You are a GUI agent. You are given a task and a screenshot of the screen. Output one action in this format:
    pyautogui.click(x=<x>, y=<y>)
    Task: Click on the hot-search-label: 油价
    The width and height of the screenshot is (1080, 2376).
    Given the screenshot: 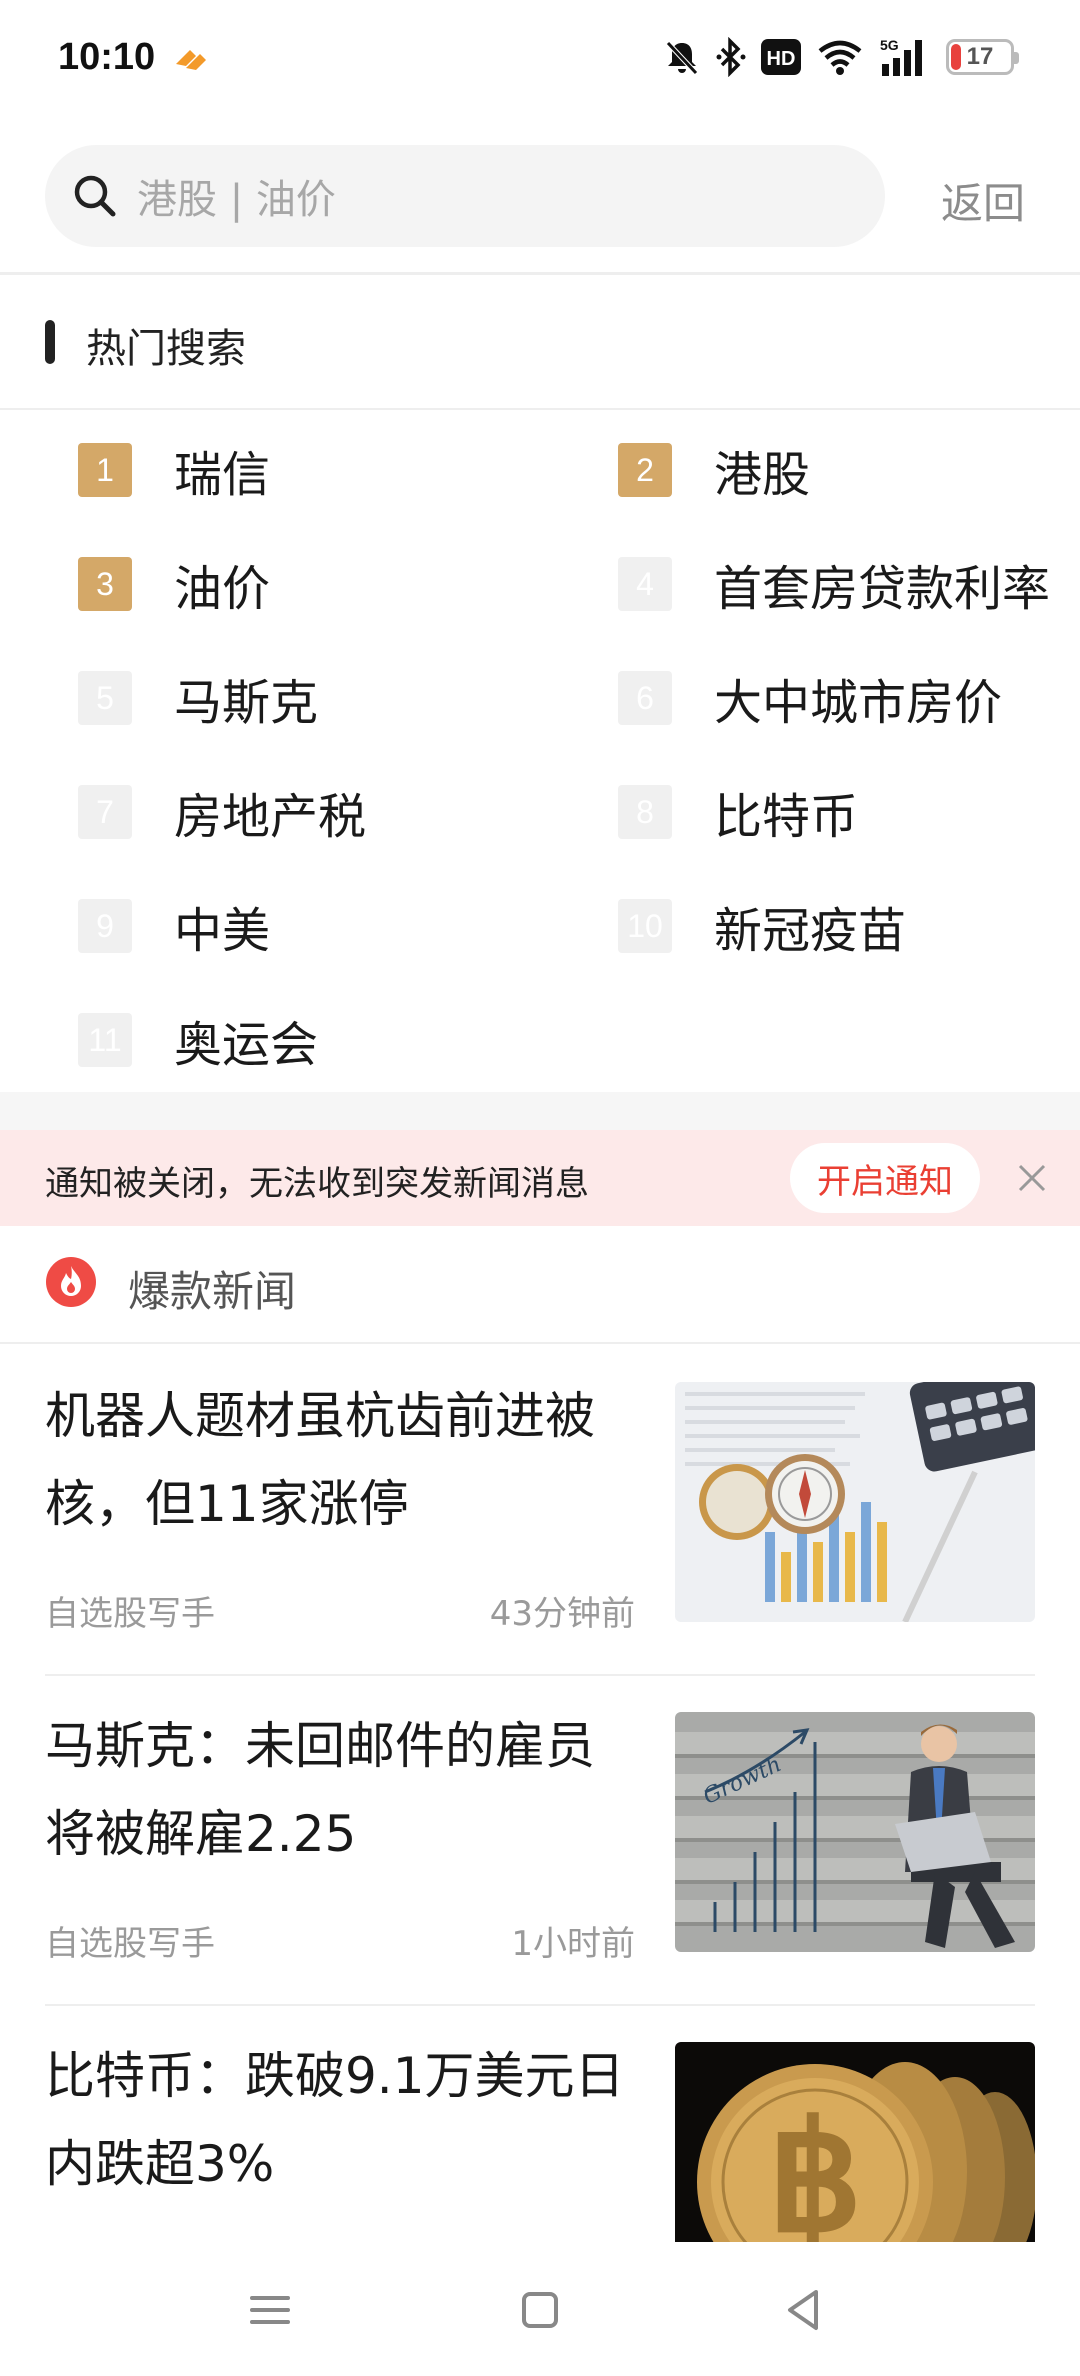 What is the action you would take?
    pyautogui.click(x=222, y=589)
    